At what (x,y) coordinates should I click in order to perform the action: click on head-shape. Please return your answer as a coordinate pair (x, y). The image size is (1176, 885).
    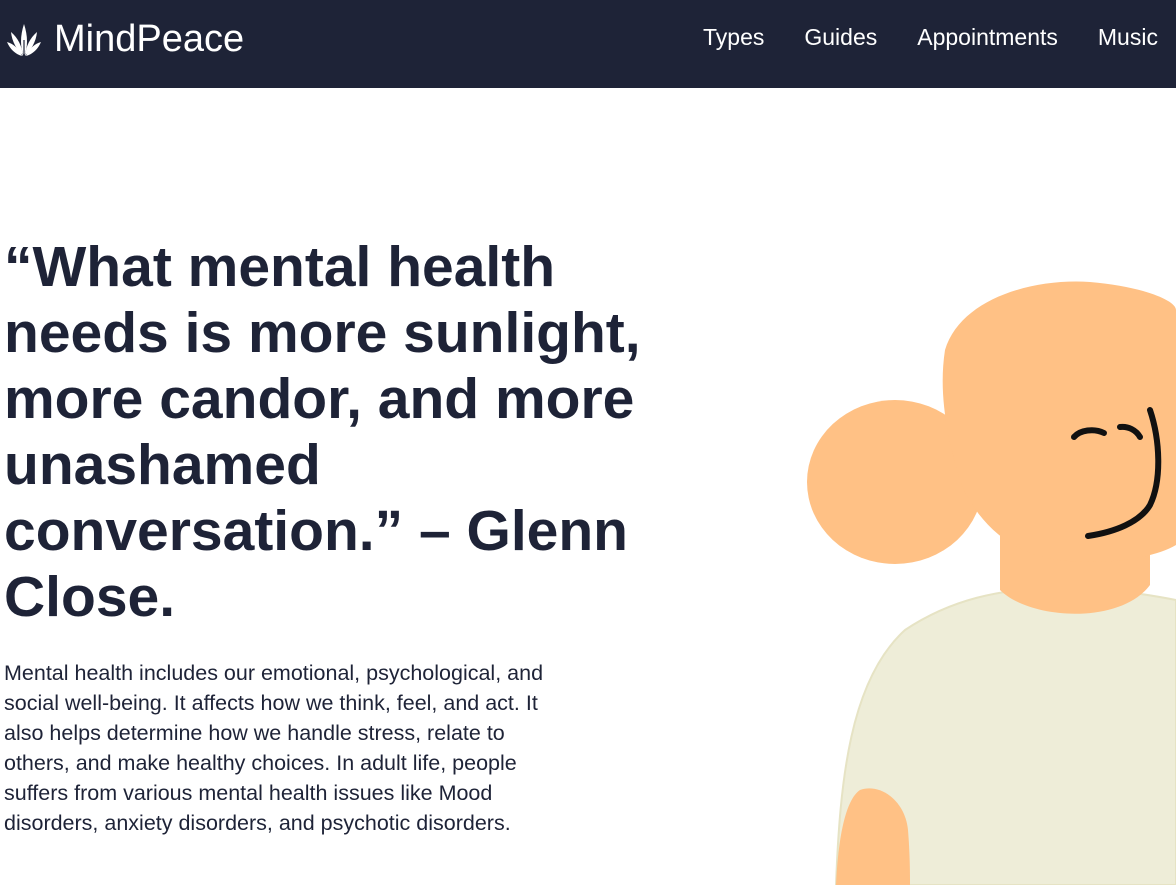
    Looking at the image, I should click on (1059, 421).